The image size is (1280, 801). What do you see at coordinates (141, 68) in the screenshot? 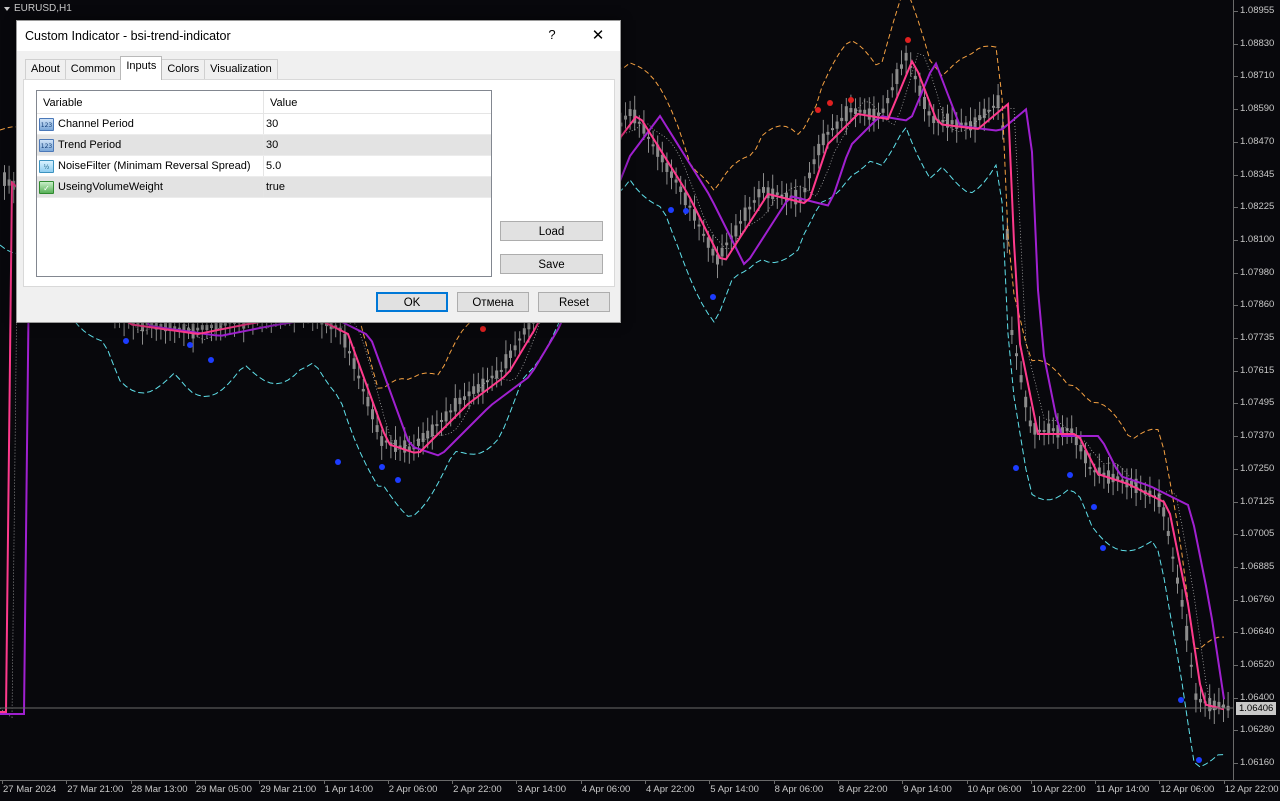
I see `tab-inputs: Inputs` at bounding box center [141, 68].